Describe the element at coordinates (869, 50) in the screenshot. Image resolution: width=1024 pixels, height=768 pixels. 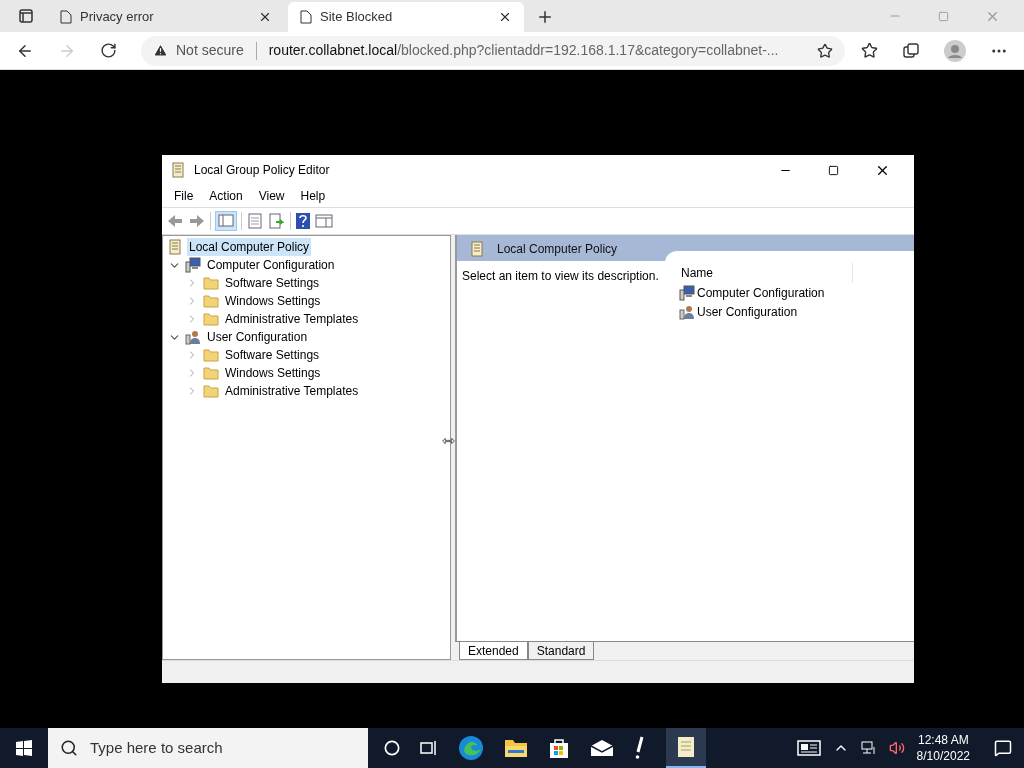
I see `favorites-icon` at that location.